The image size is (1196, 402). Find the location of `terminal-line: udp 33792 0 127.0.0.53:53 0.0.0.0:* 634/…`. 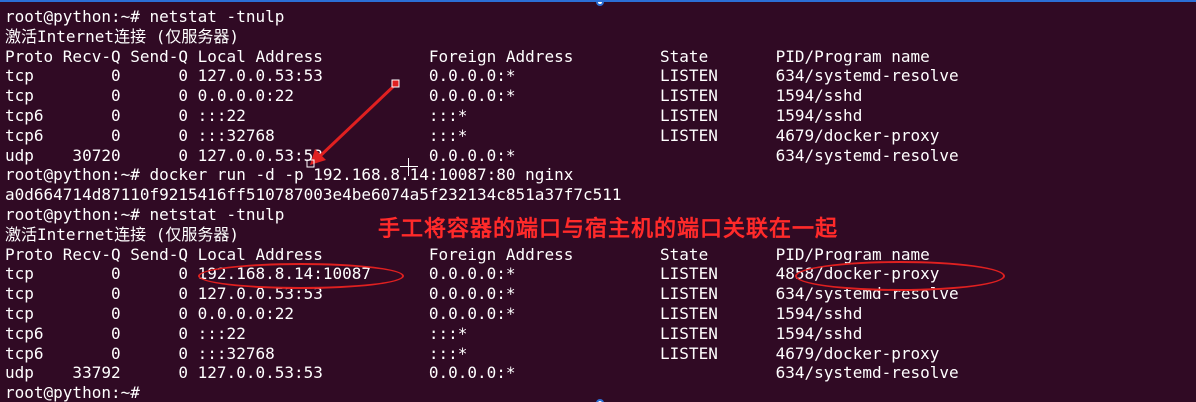

terminal-line: udp 33792 0 127.0.0.53:53 0.0.0.0:* 634/… is located at coordinates (482, 373).